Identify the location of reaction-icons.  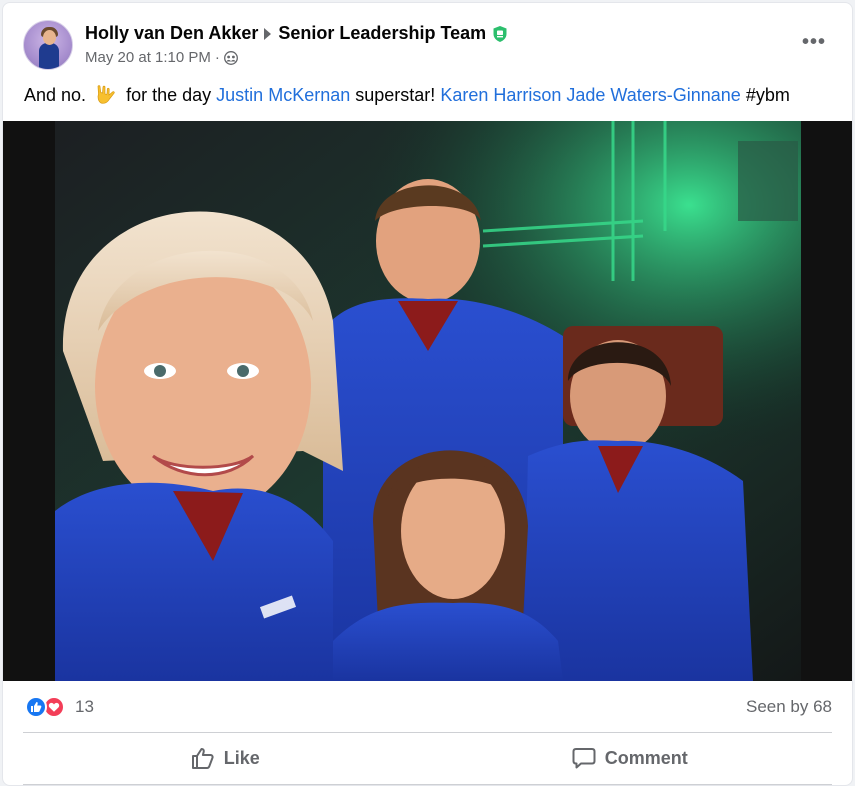
(45, 707).